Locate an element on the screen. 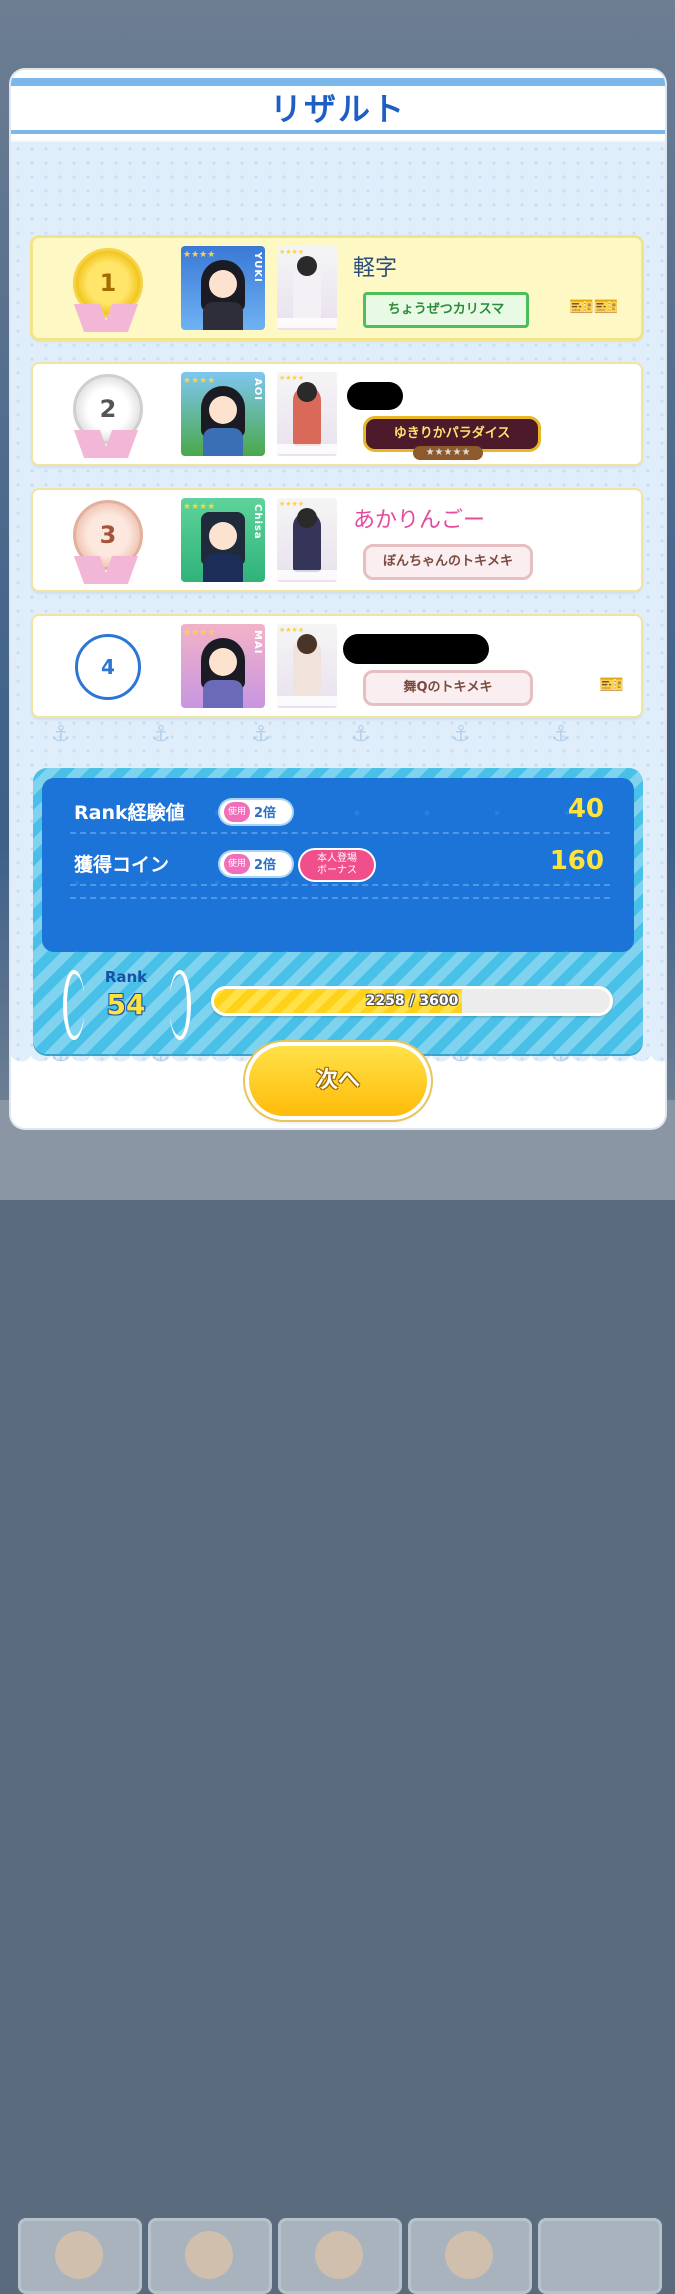 Image resolution: width=675 pixels, height=2294 pixels. coin-row: 獲得コイン 使用 2倍 本人登場 ボーナス 160 is located at coordinates (340, 865).